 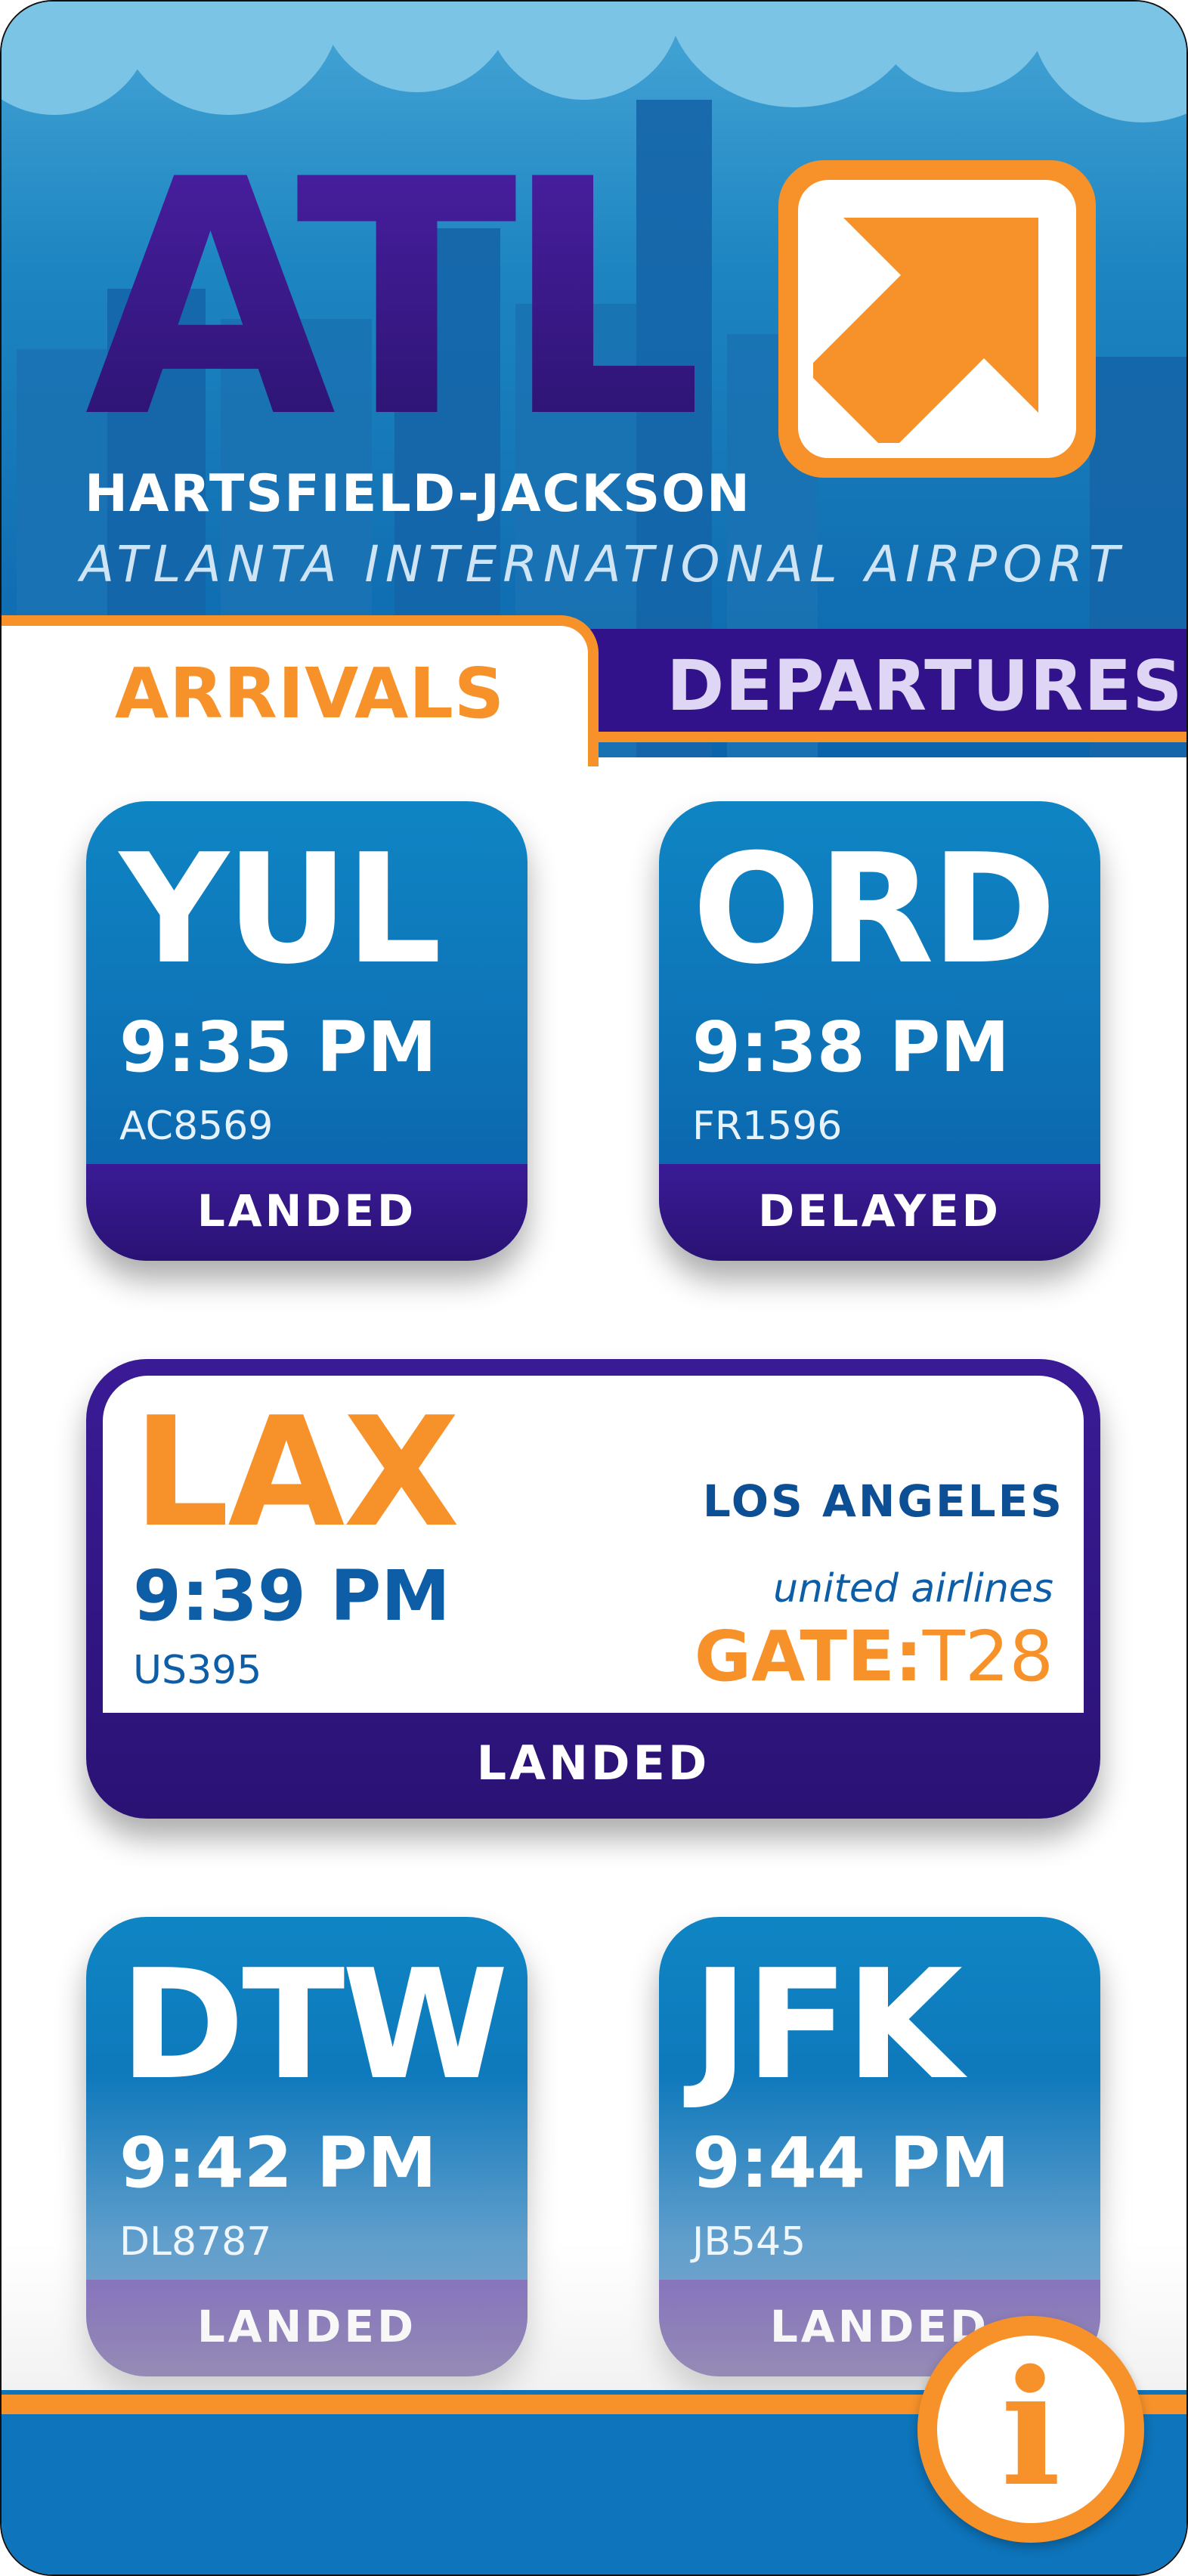 I want to click on flight-city: LOS ANGELES, so click(x=883, y=1501).